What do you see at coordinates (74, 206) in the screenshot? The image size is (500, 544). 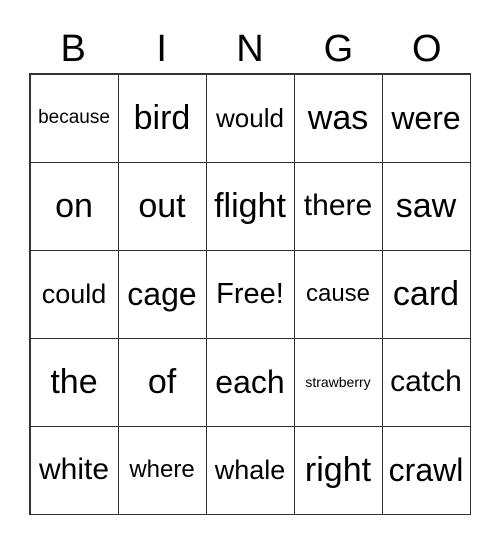 I see `bingo-cell: on` at bounding box center [74, 206].